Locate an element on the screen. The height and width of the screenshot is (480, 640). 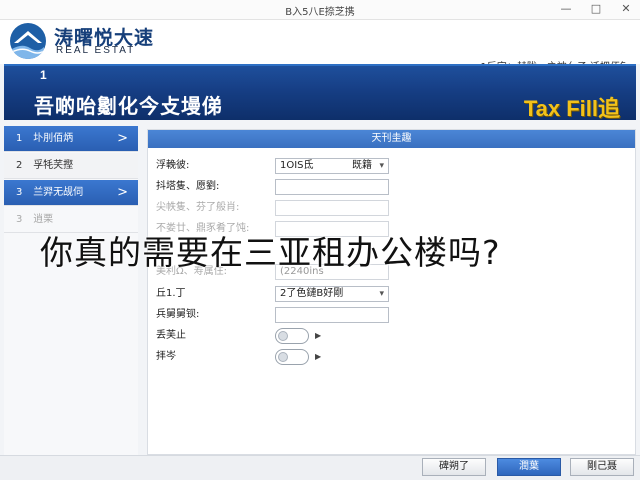
select-value: 1OIS氐 is located at coordinates (297, 165).